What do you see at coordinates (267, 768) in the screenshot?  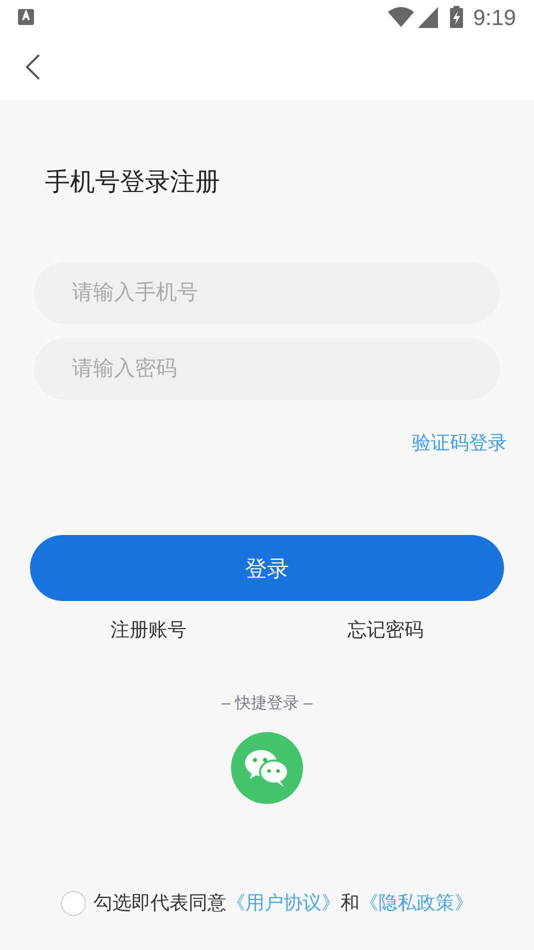 I see `chat-bubbles-icon` at bounding box center [267, 768].